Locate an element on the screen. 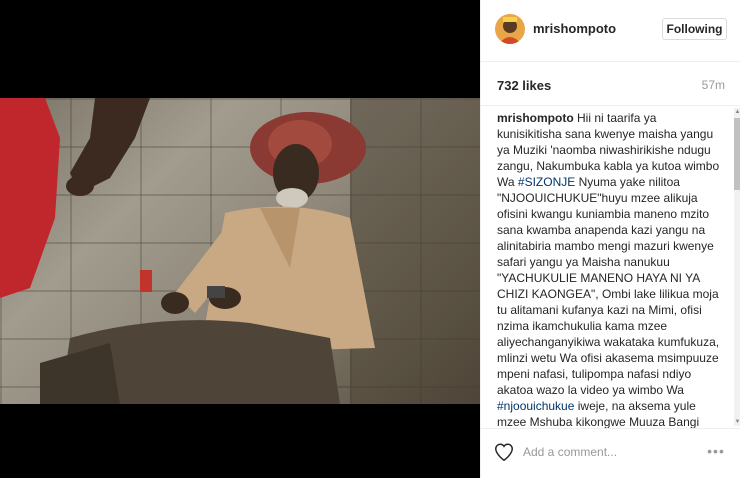 This screenshot has height=478, width=740. post-header: mrishompoto Following is located at coordinates (610, 31).